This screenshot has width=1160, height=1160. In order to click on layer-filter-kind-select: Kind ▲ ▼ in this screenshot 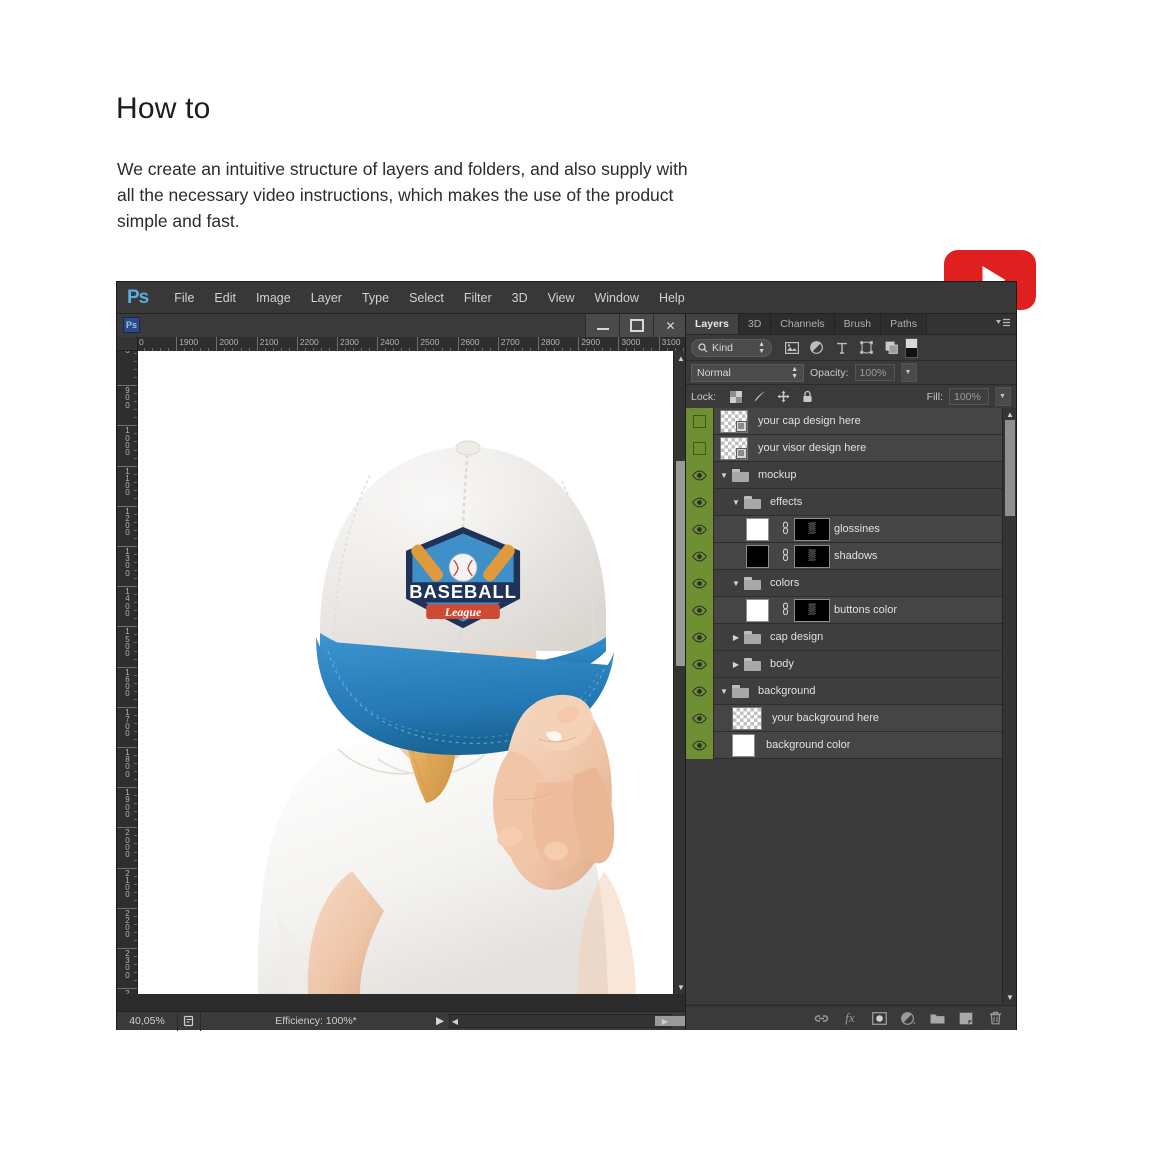, I will do `click(731, 347)`.